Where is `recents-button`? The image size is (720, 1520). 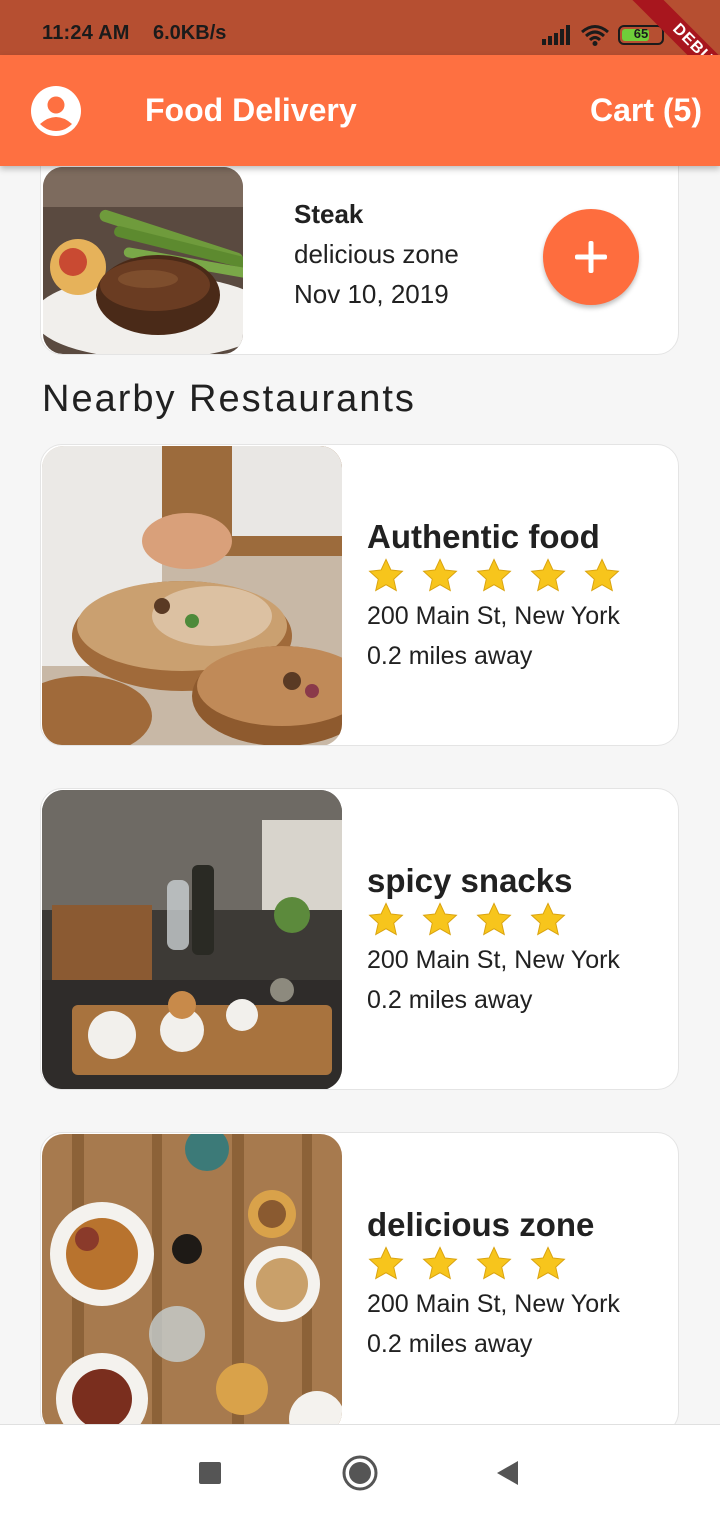
recents-button is located at coordinates (210, 1473).